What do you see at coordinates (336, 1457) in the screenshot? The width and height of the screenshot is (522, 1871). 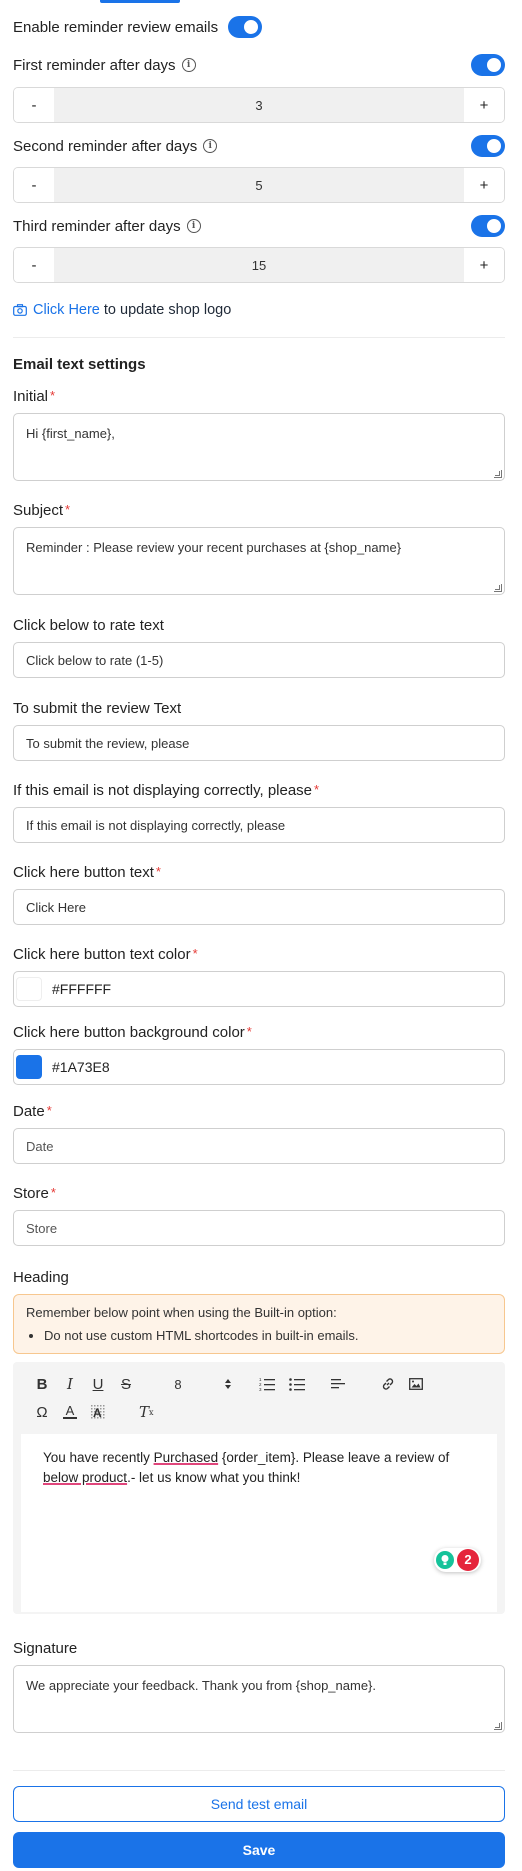 I see `editor-text-2: {order_item}. Please leave a review of` at bounding box center [336, 1457].